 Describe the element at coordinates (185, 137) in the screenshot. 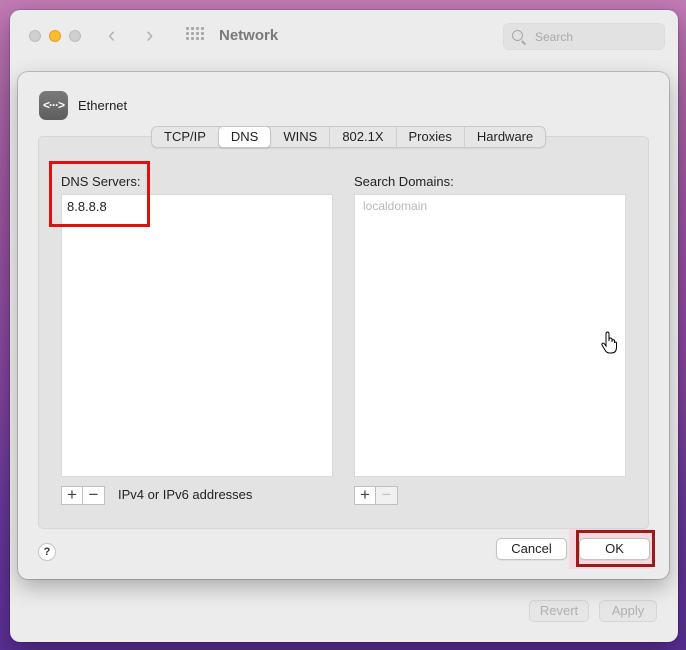

I see `tab-tcp-ip: TCP/IP` at that location.